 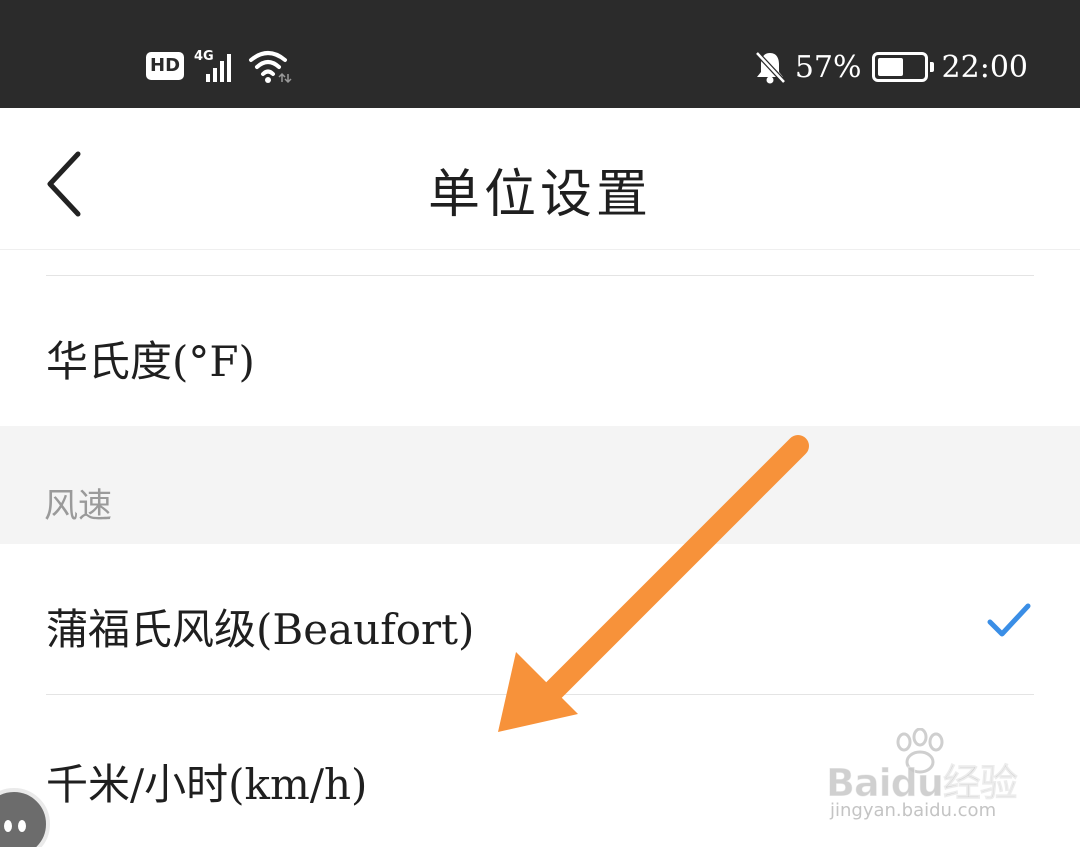 I want to click on watermark-brand: Baidu经验, so click(x=922, y=783).